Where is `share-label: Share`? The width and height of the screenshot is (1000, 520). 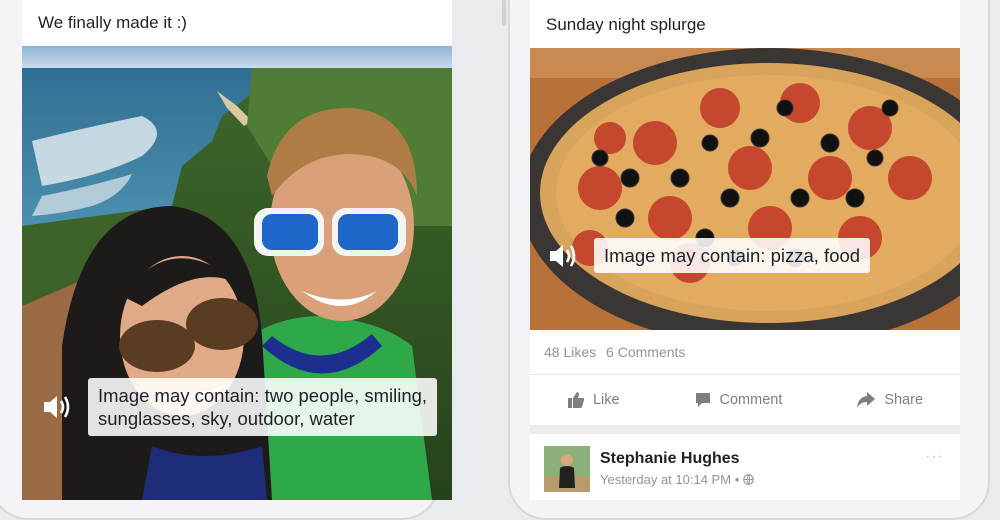
share-label: Share is located at coordinates (904, 400).